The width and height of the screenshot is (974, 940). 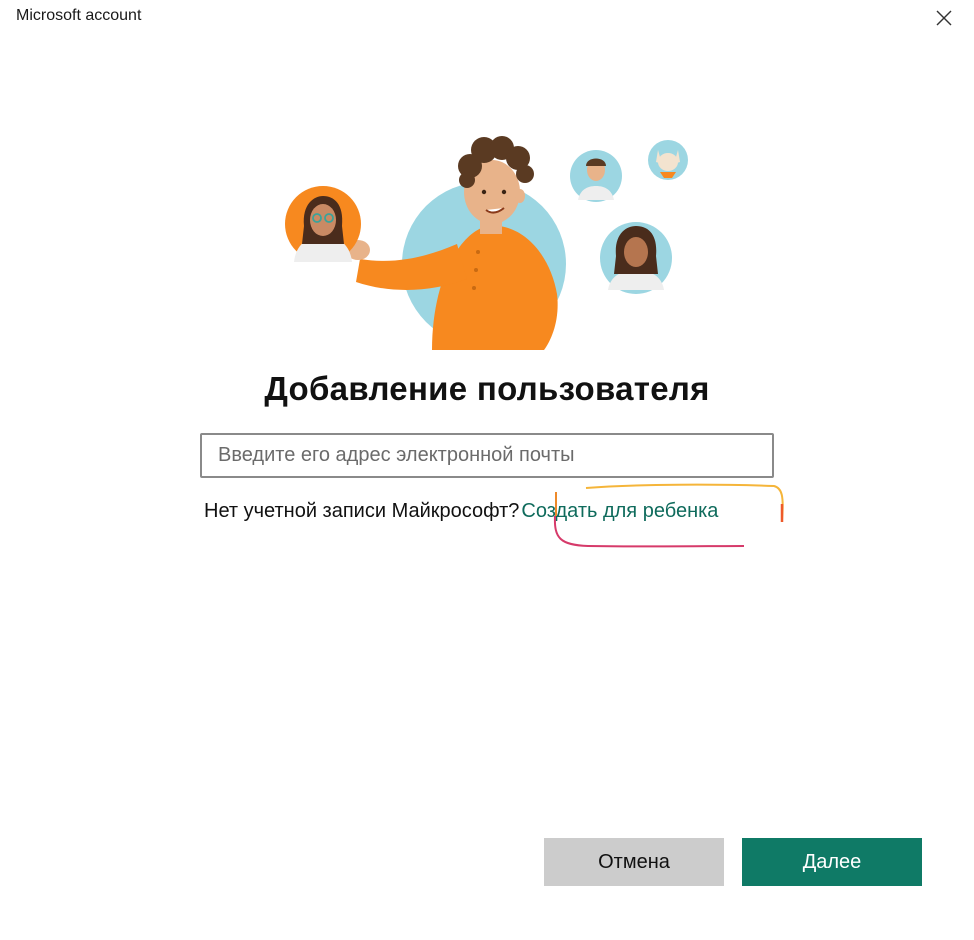 What do you see at coordinates (362, 511) in the screenshot?
I see `no-account-text: Нет учетной записи Майкрософт?` at bounding box center [362, 511].